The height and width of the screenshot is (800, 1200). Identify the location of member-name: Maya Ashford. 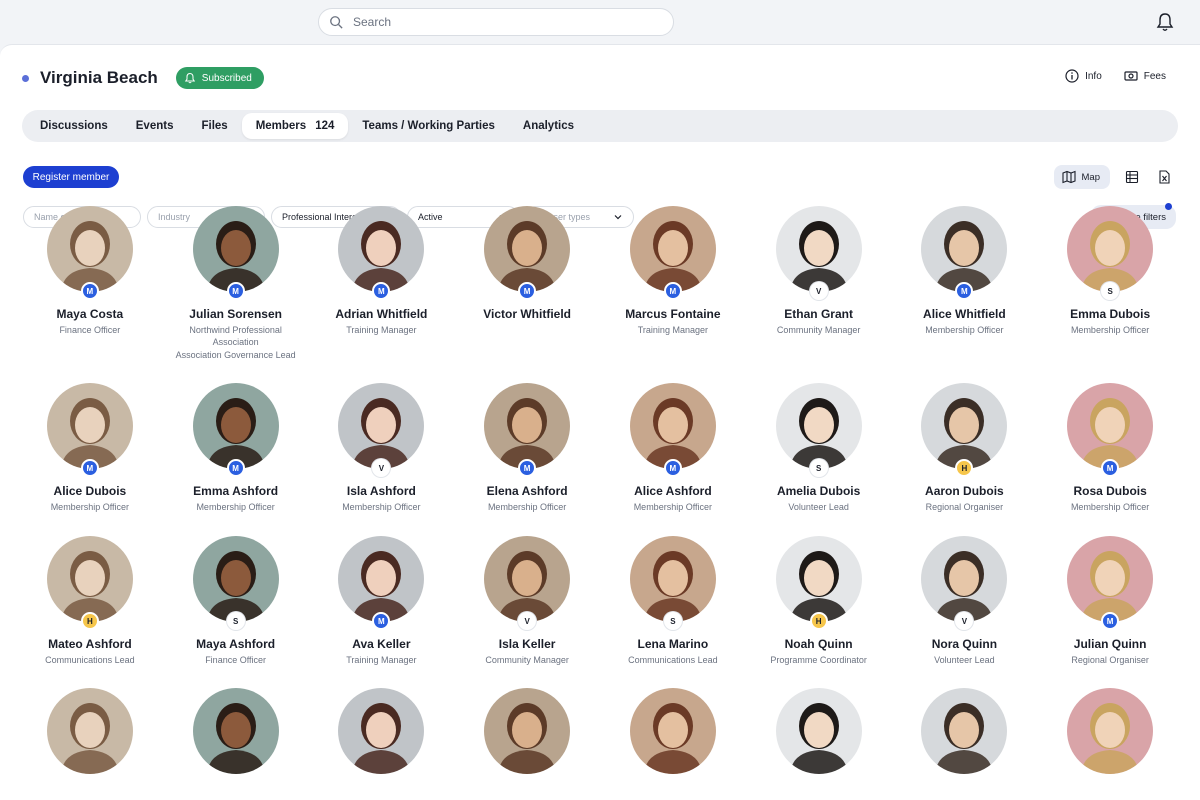
(235, 644).